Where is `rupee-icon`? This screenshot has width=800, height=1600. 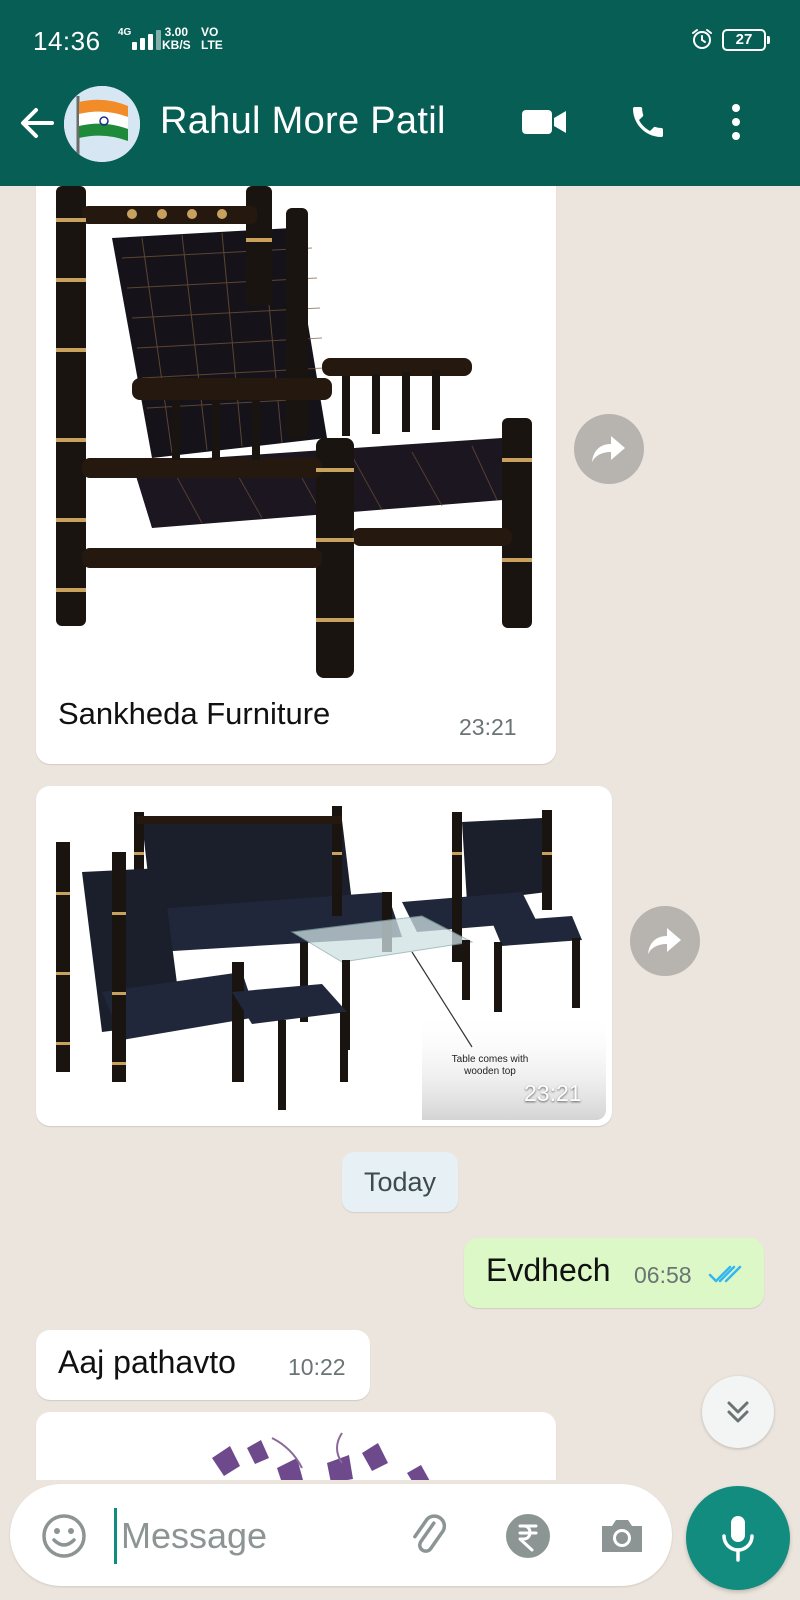
rupee-icon is located at coordinates (528, 1536).